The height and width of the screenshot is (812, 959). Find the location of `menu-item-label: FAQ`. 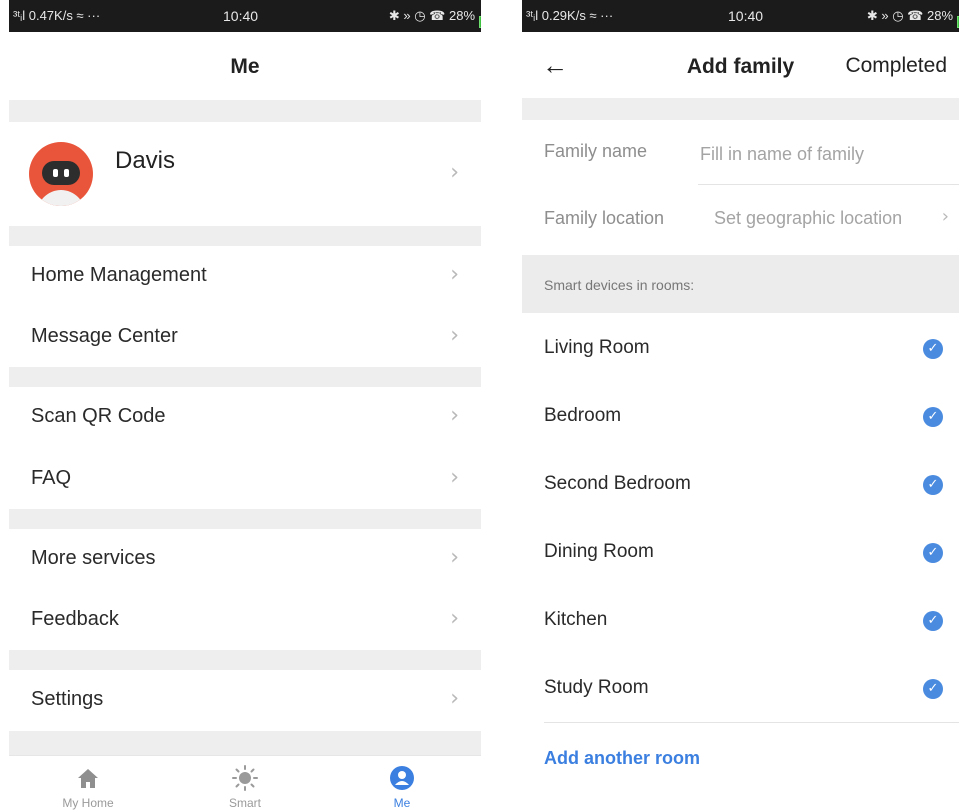

menu-item-label: FAQ is located at coordinates (51, 478).